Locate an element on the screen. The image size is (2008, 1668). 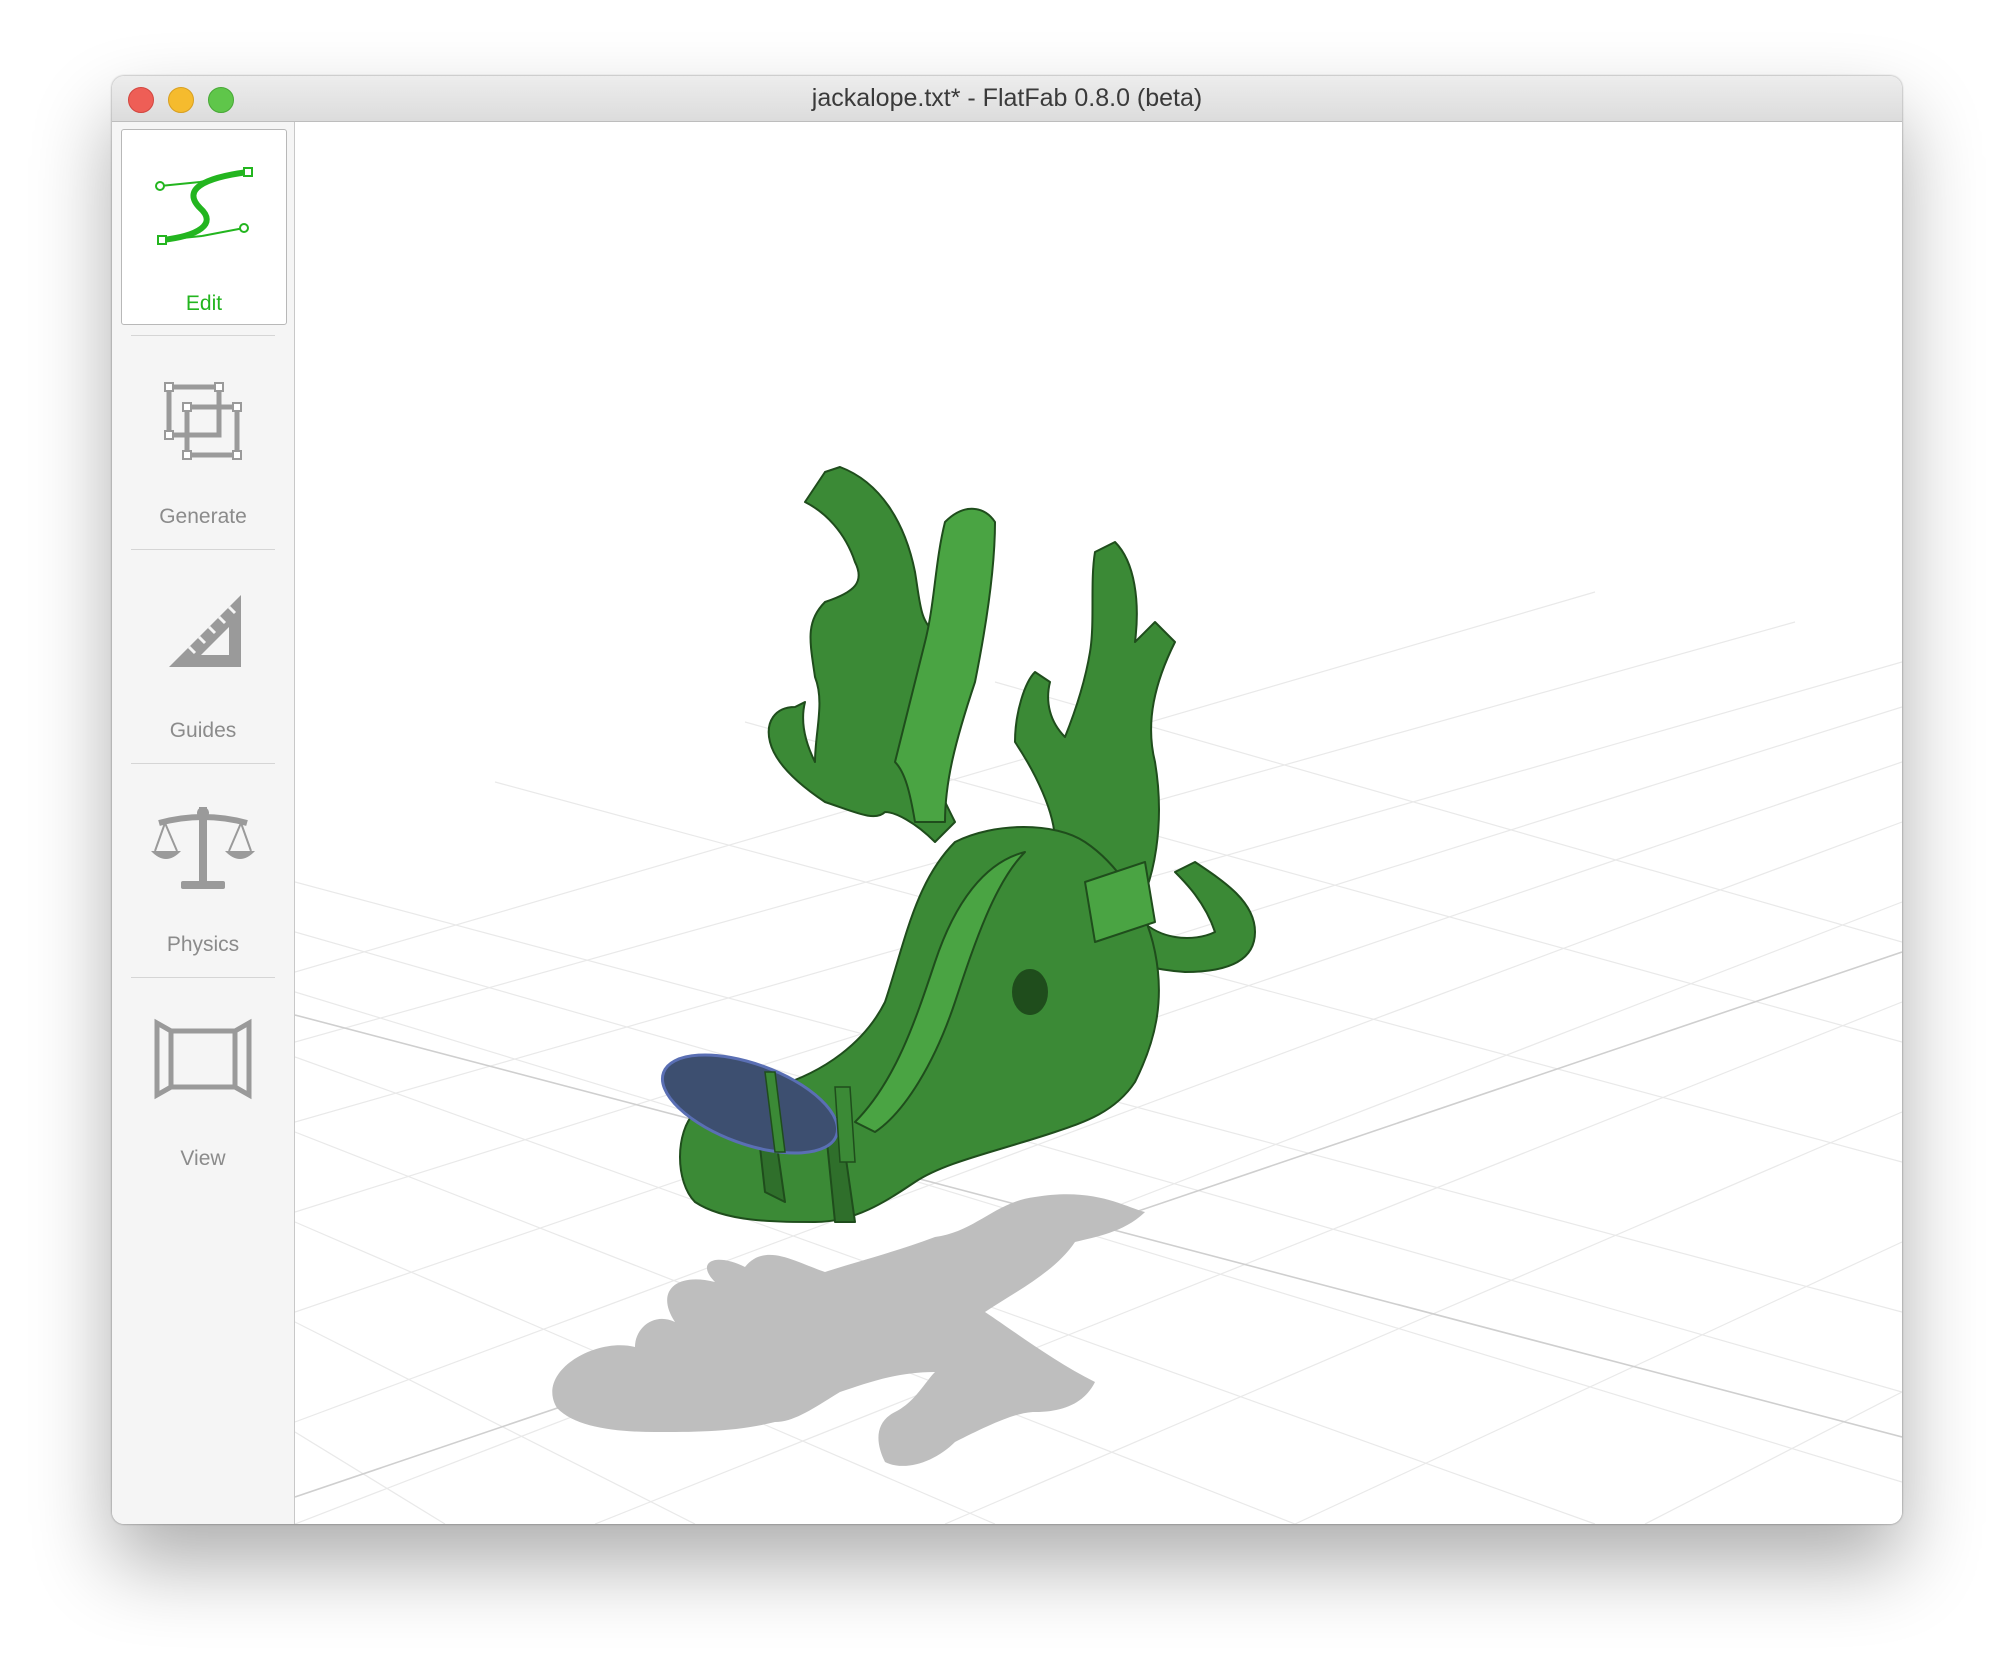
tool-generate-label: Generate is located at coordinates (203, 516).